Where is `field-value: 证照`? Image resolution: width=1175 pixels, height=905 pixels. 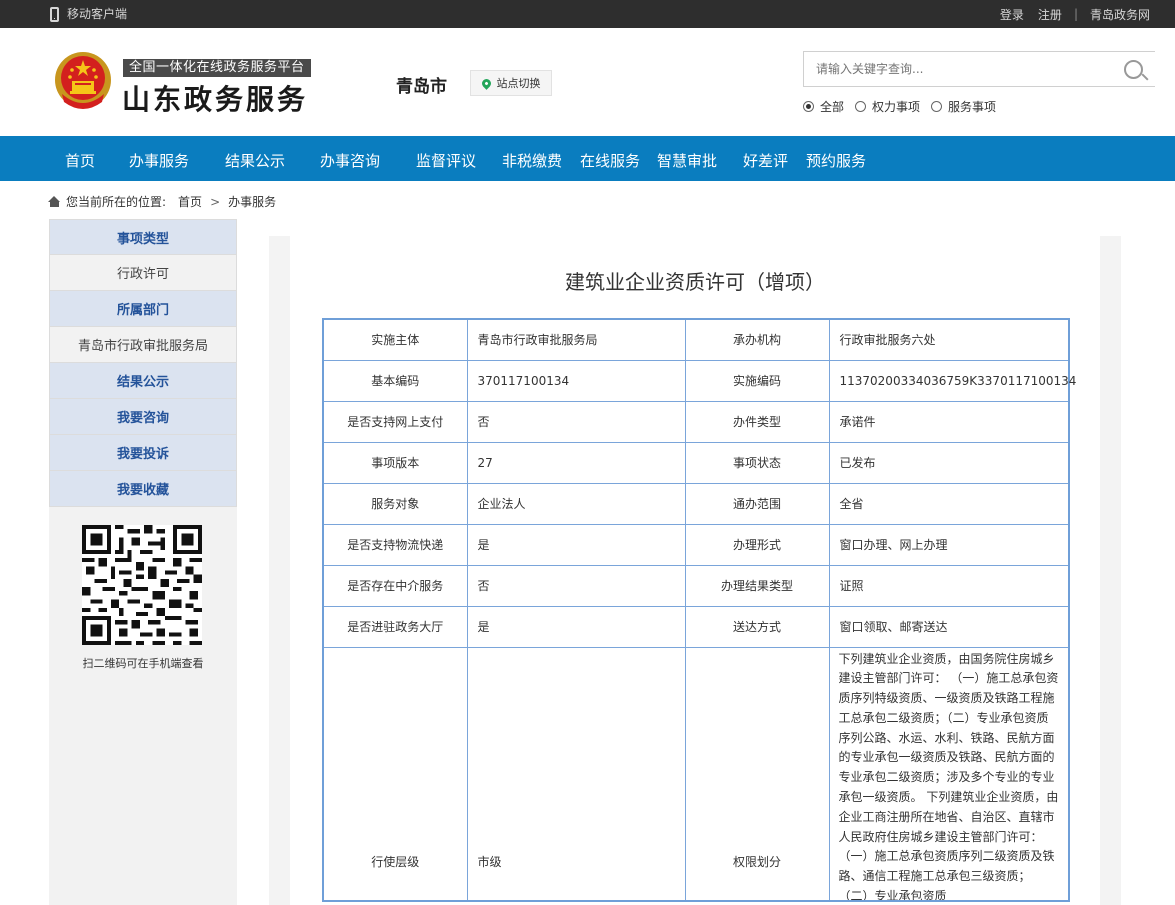
field-value: 证照 is located at coordinates (949, 585).